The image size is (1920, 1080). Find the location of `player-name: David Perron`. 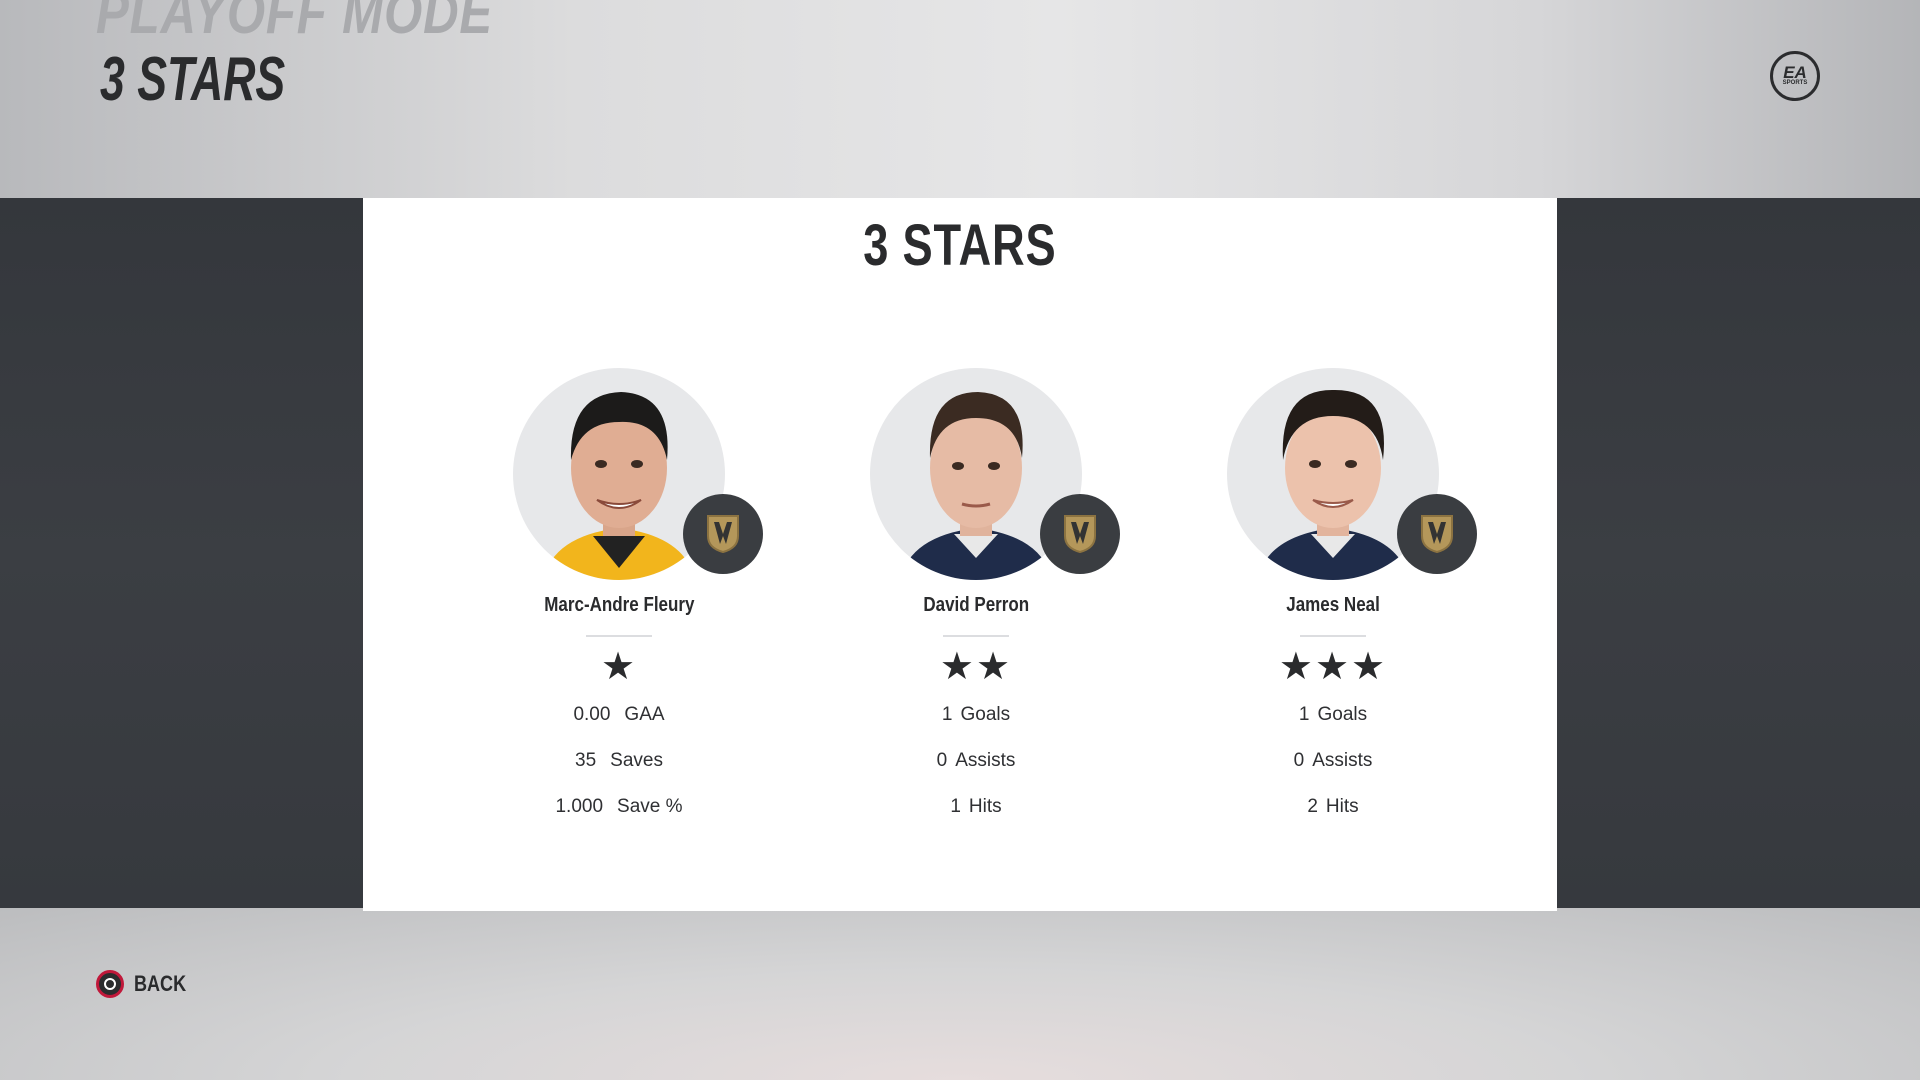

player-name: David Perron is located at coordinates (976, 605).